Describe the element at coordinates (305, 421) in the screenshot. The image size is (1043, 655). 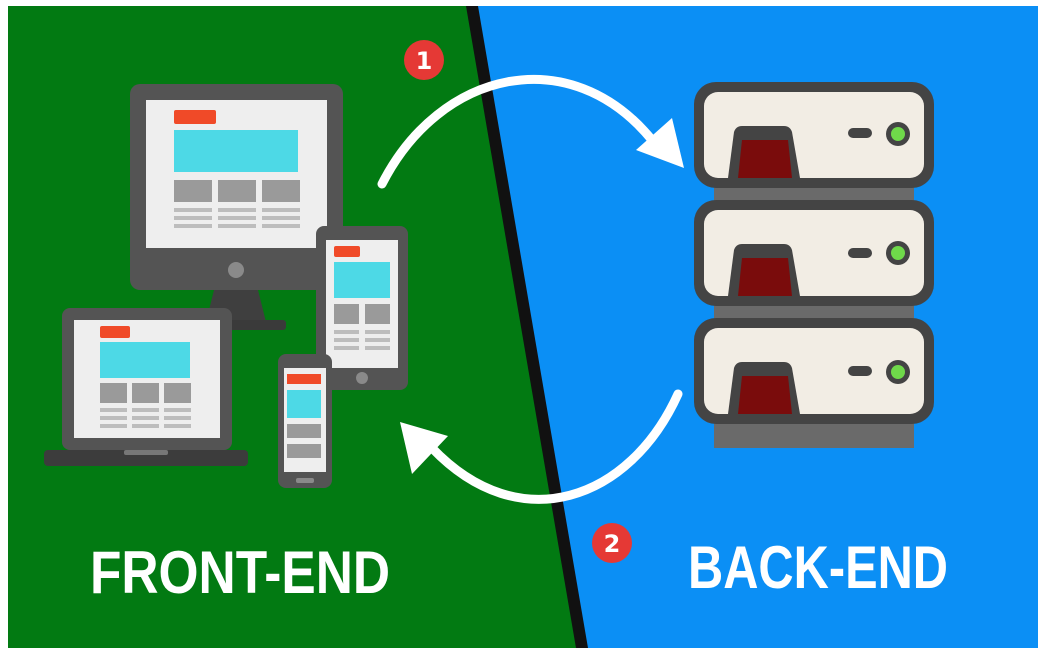
I see `phone-icon` at that location.